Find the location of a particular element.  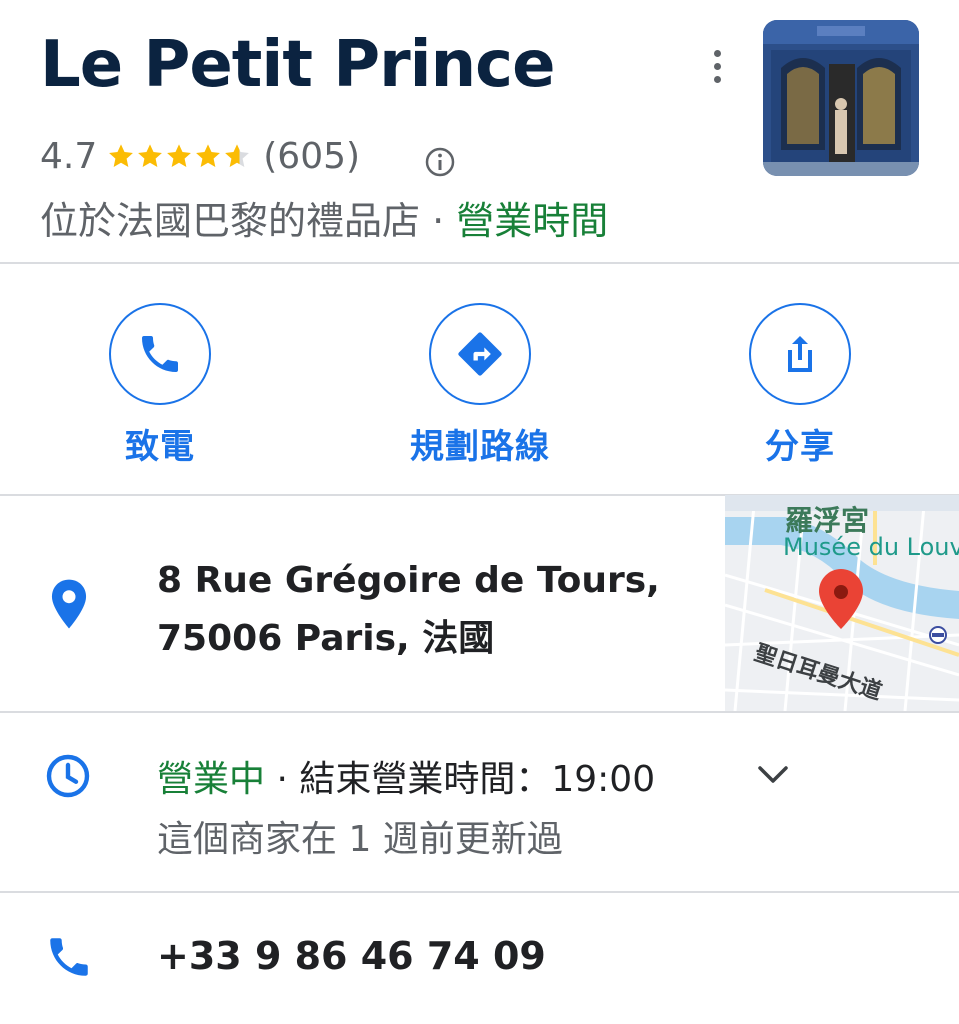

hours-link: 營業時間 is located at coordinates (532, 221).